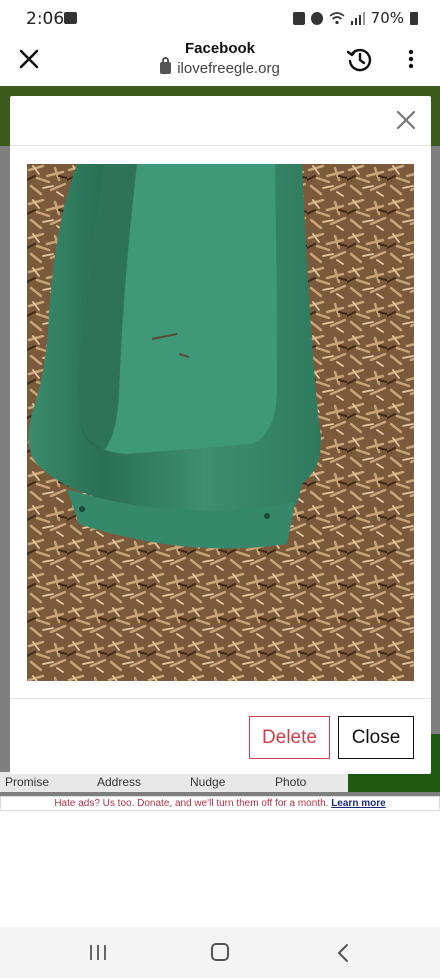  Describe the element at coordinates (411, 59) in the screenshot. I see `more-vertical-icon` at that location.